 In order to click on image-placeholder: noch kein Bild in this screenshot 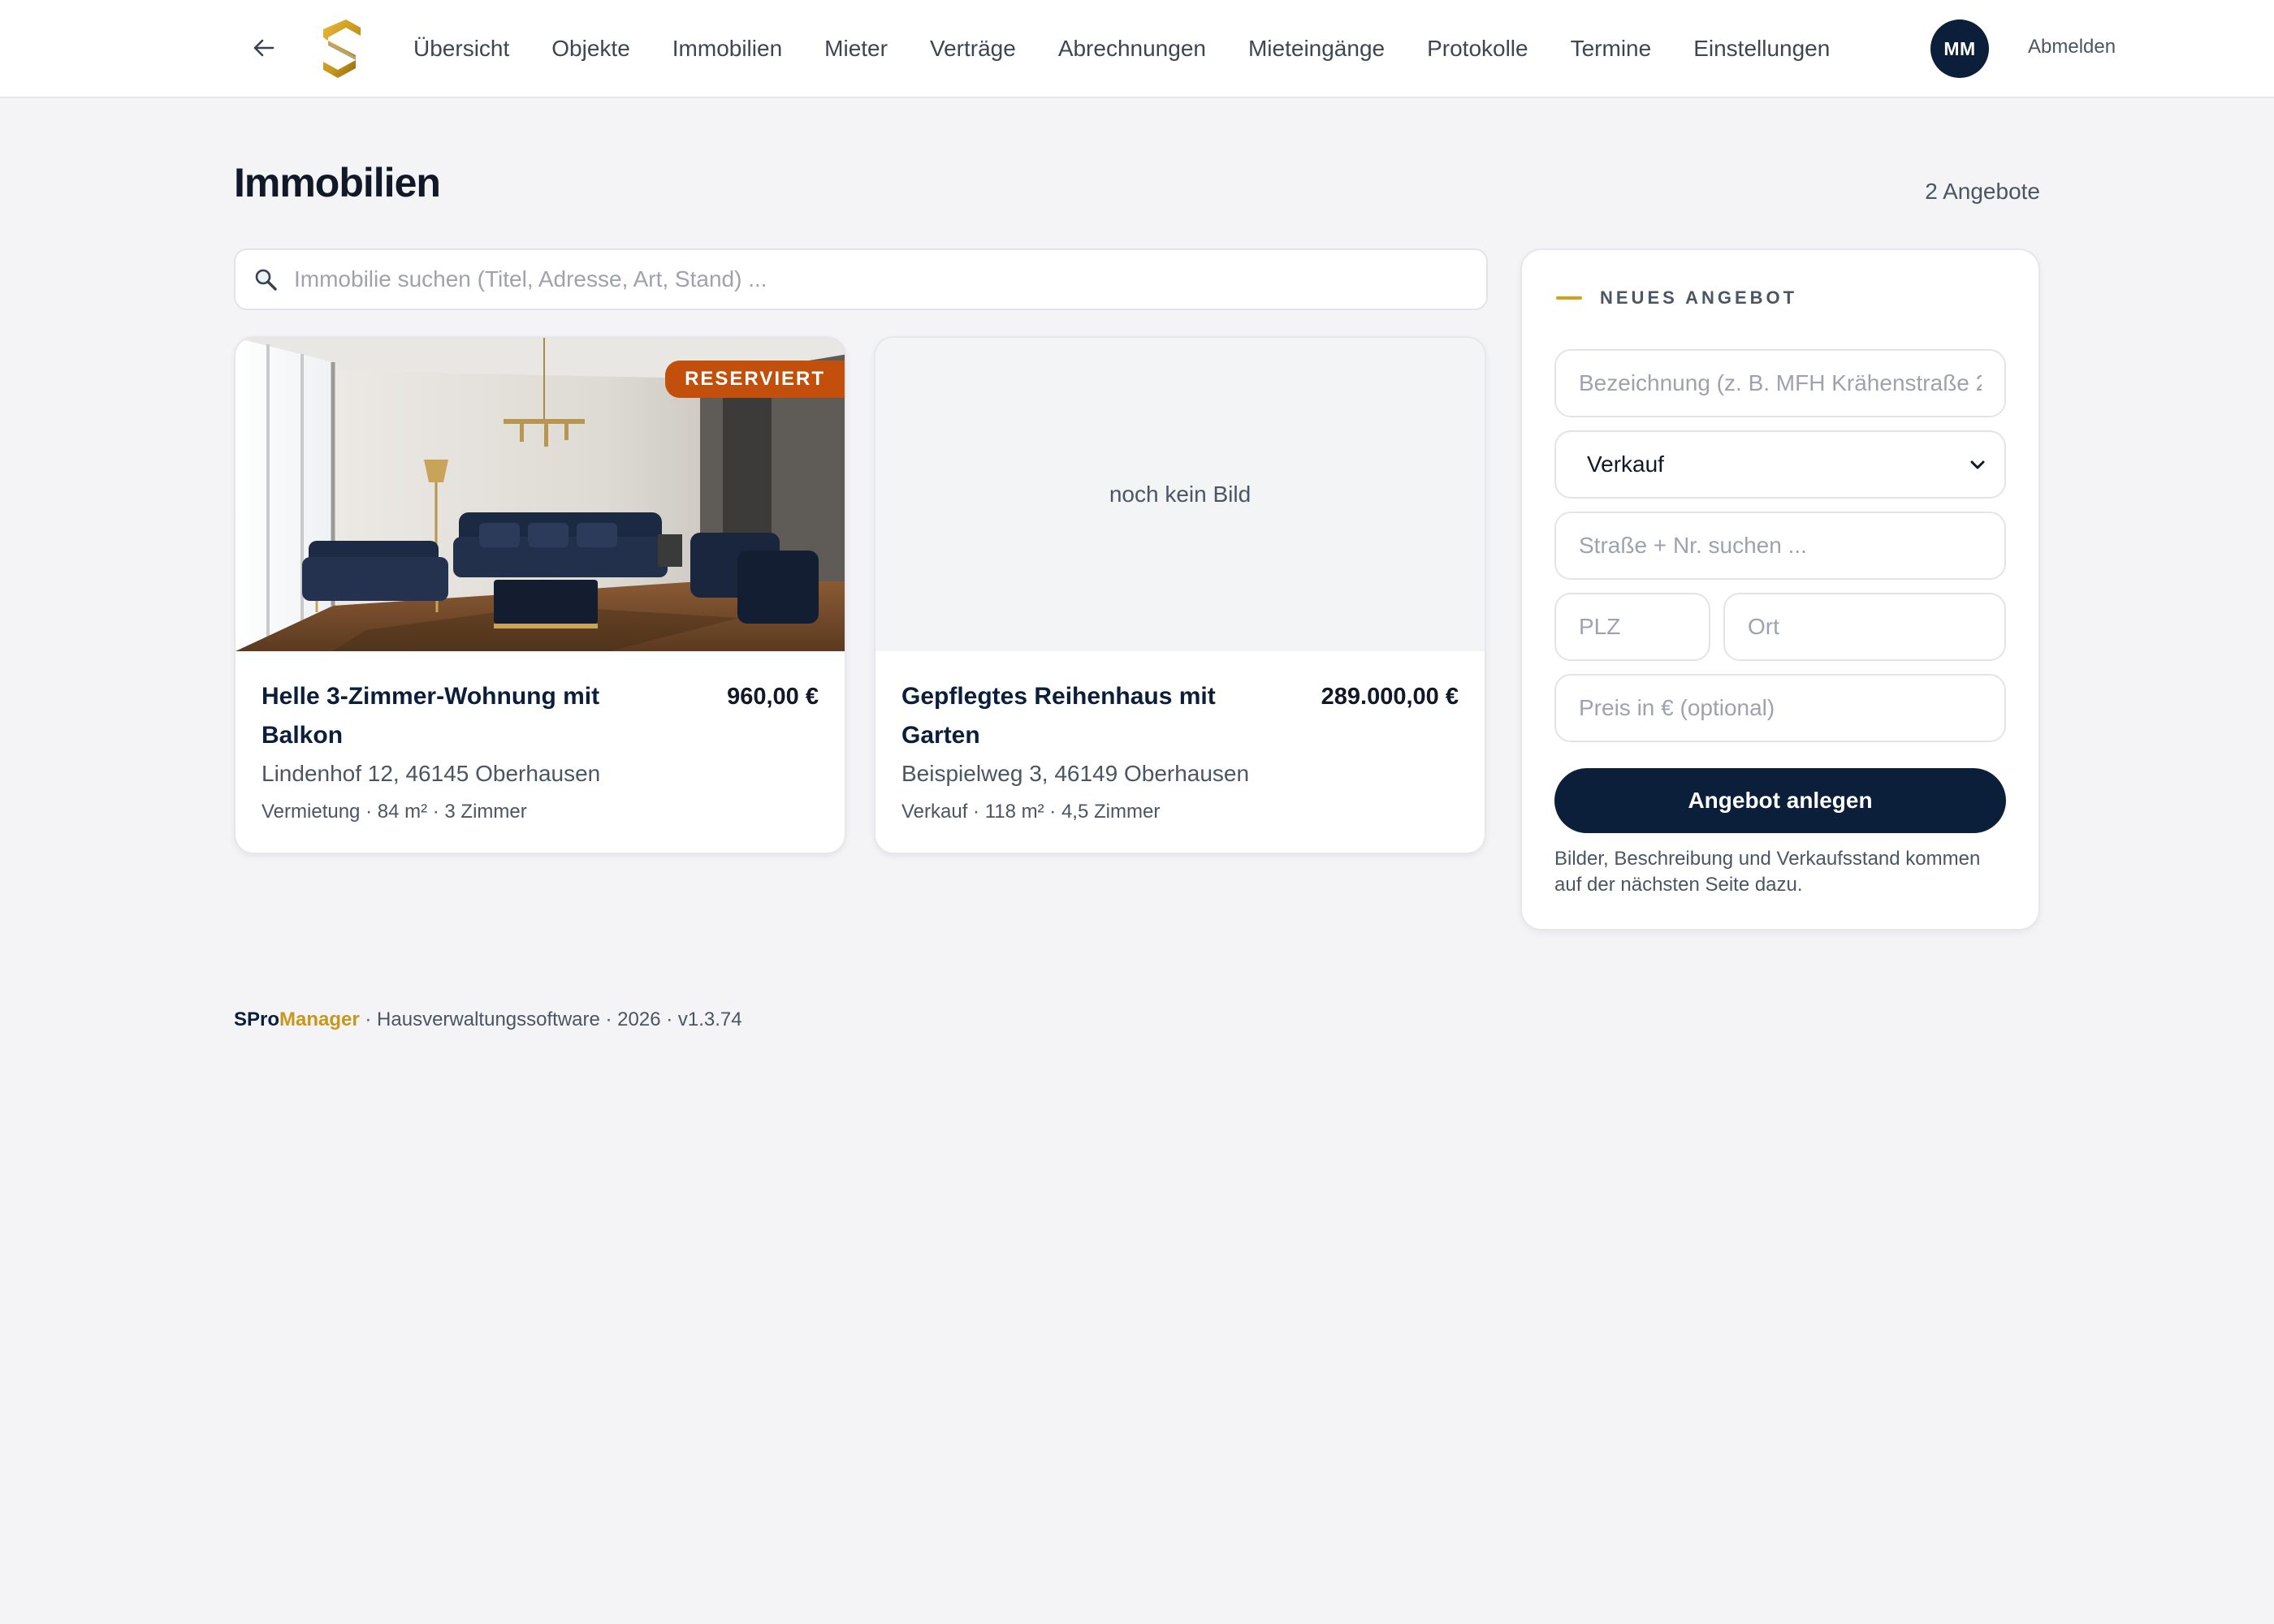, I will do `click(1180, 495)`.